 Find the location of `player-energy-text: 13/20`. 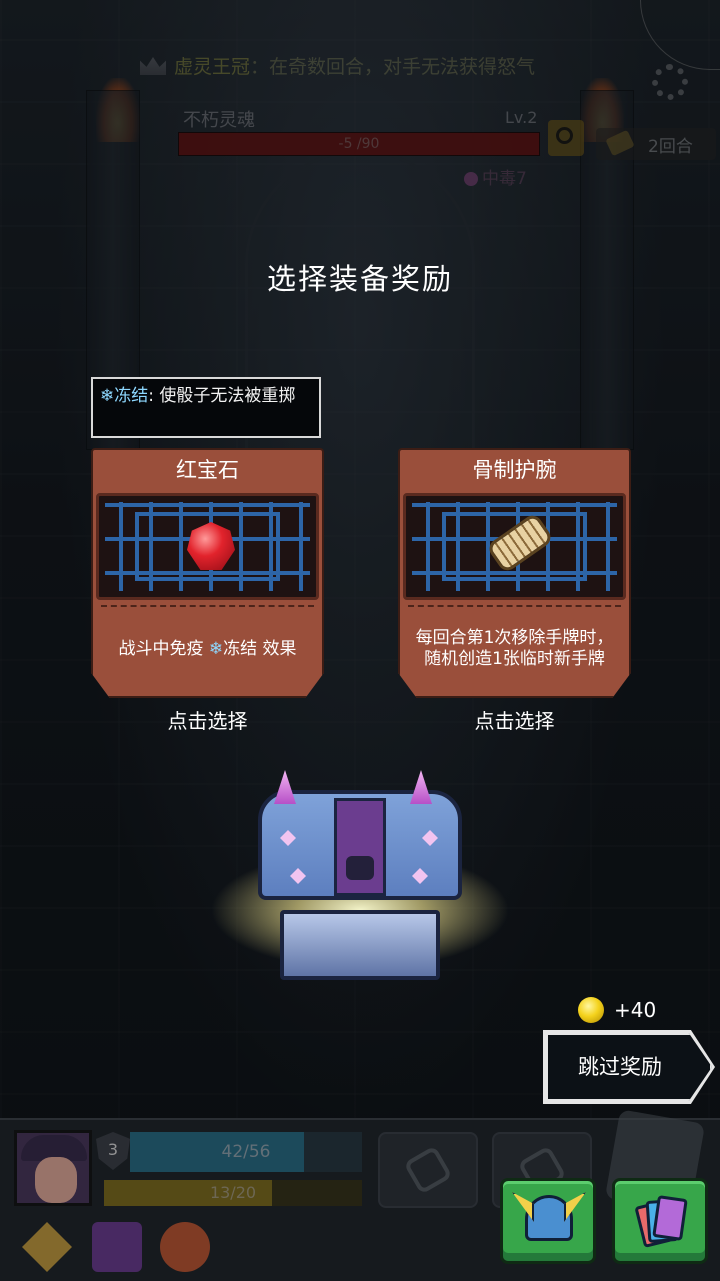

player-energy-text: 13/20 is located at coordinates (233, 1192).